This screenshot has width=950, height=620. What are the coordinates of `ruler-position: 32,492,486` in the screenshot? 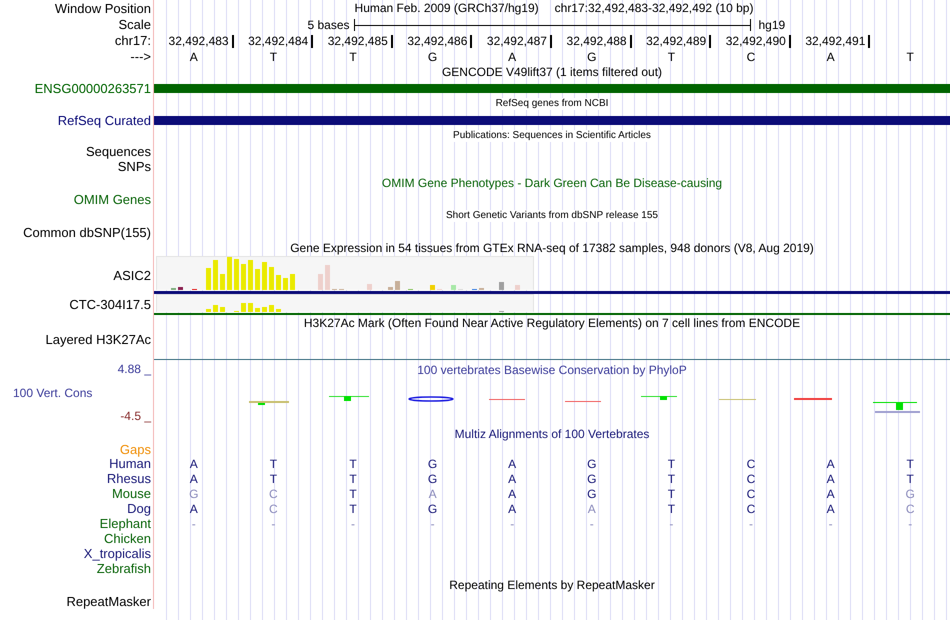 It's located at (437, 41).